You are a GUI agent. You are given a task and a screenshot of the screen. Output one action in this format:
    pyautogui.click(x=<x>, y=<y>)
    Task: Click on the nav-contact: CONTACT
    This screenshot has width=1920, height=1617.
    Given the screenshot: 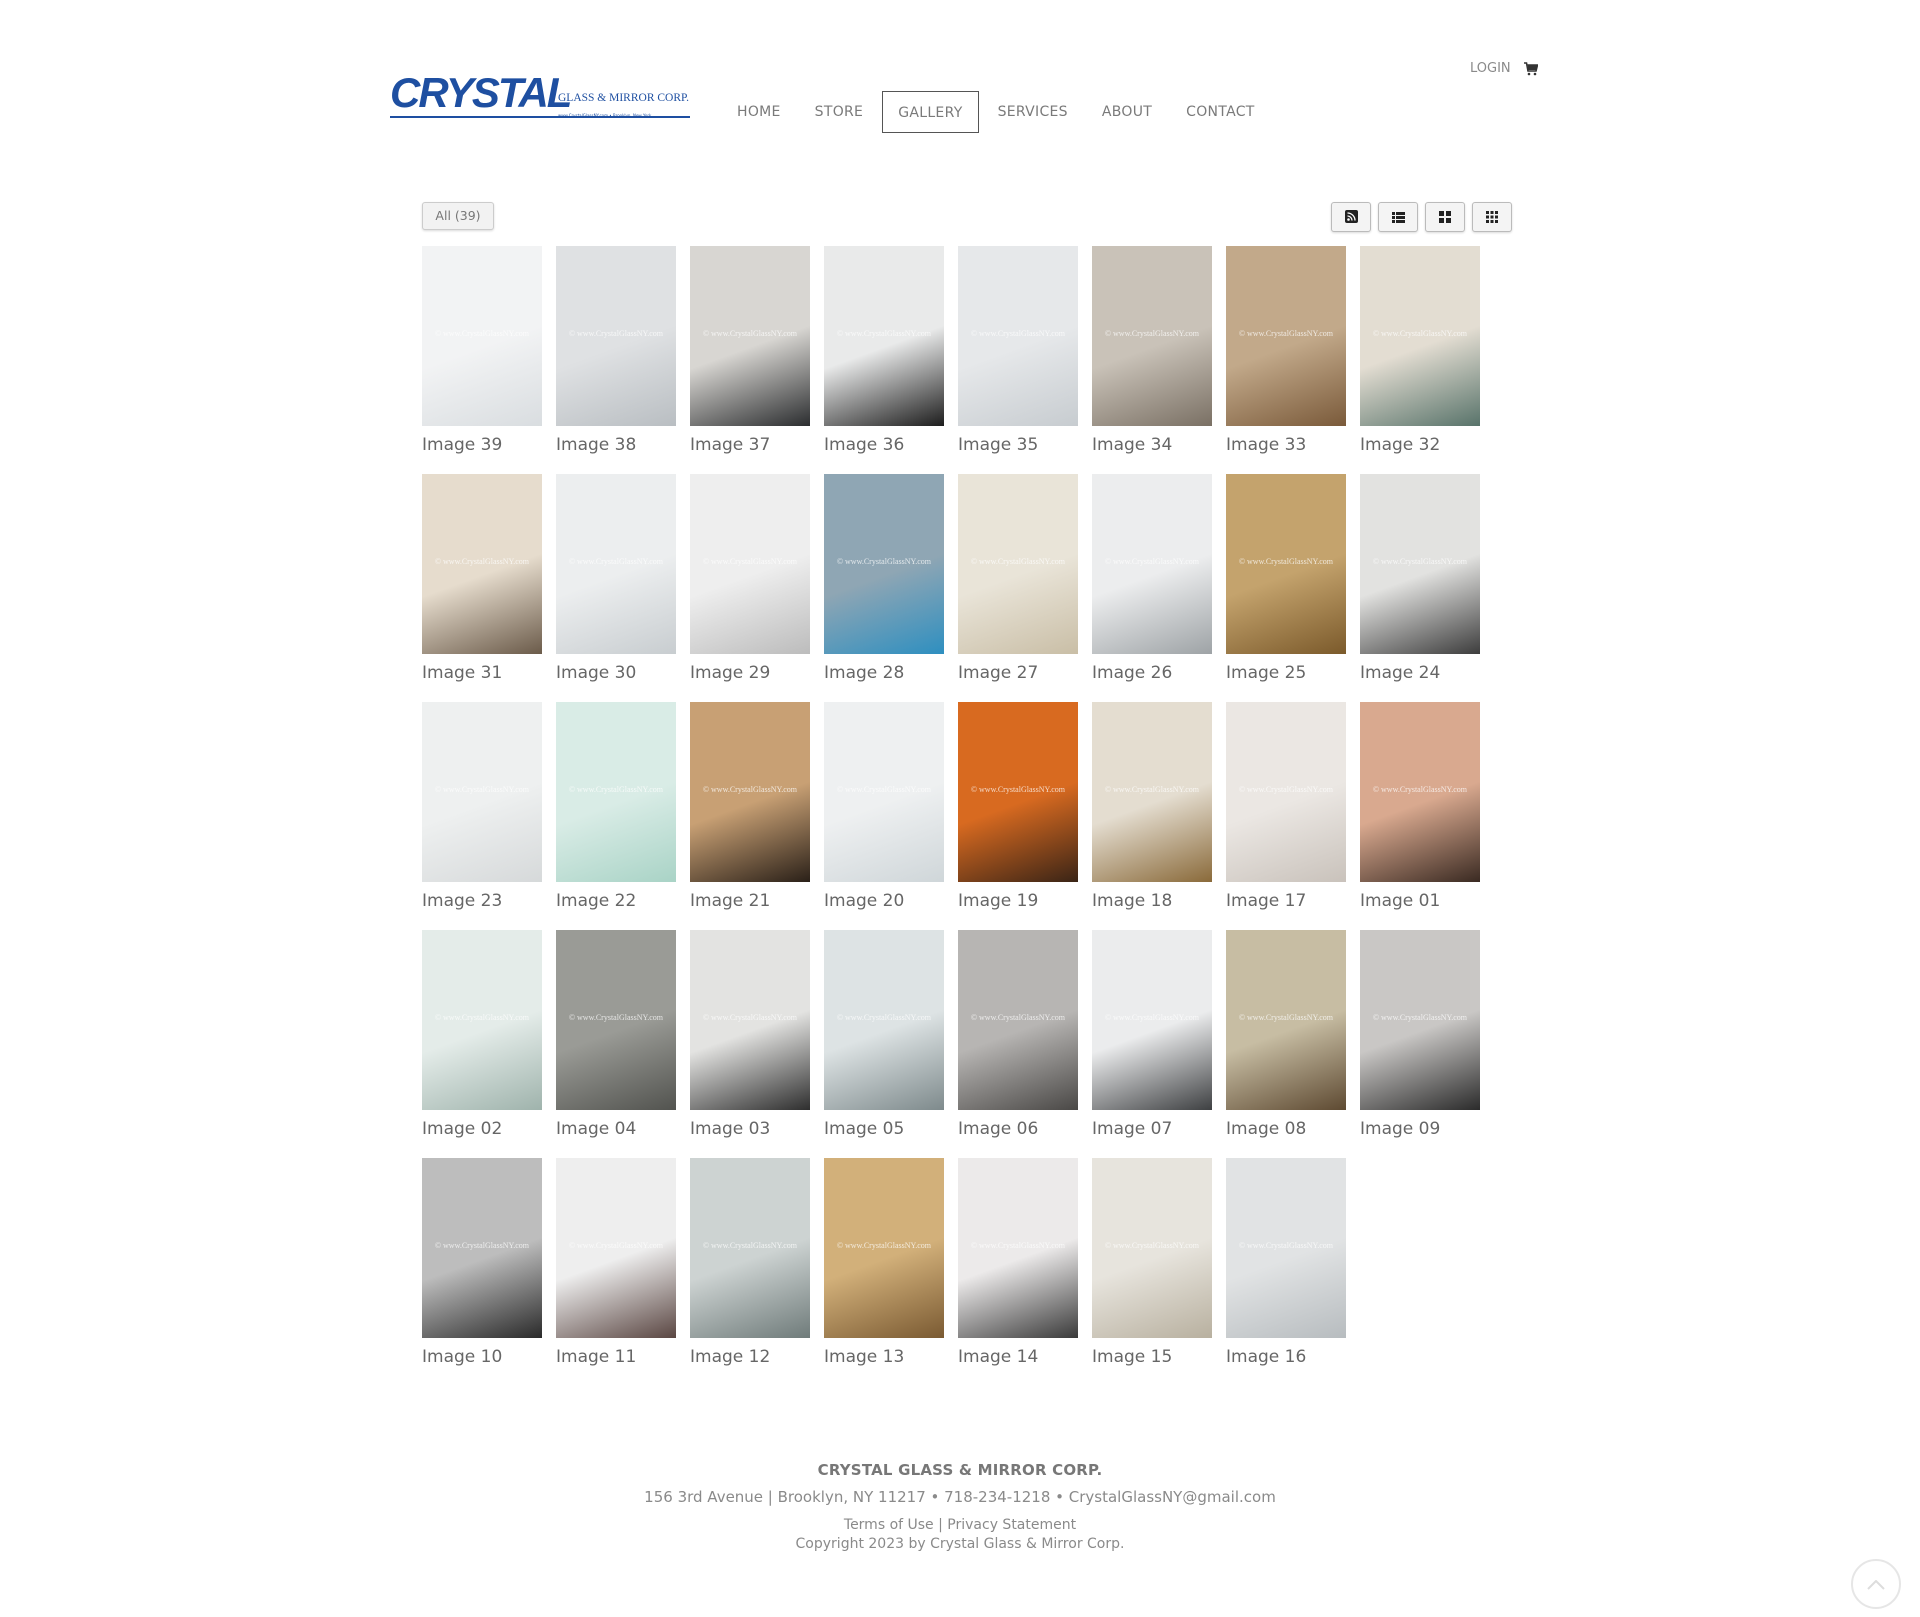 What is the action you would take?
    pyautogui.click(x=1220, y=112)
    